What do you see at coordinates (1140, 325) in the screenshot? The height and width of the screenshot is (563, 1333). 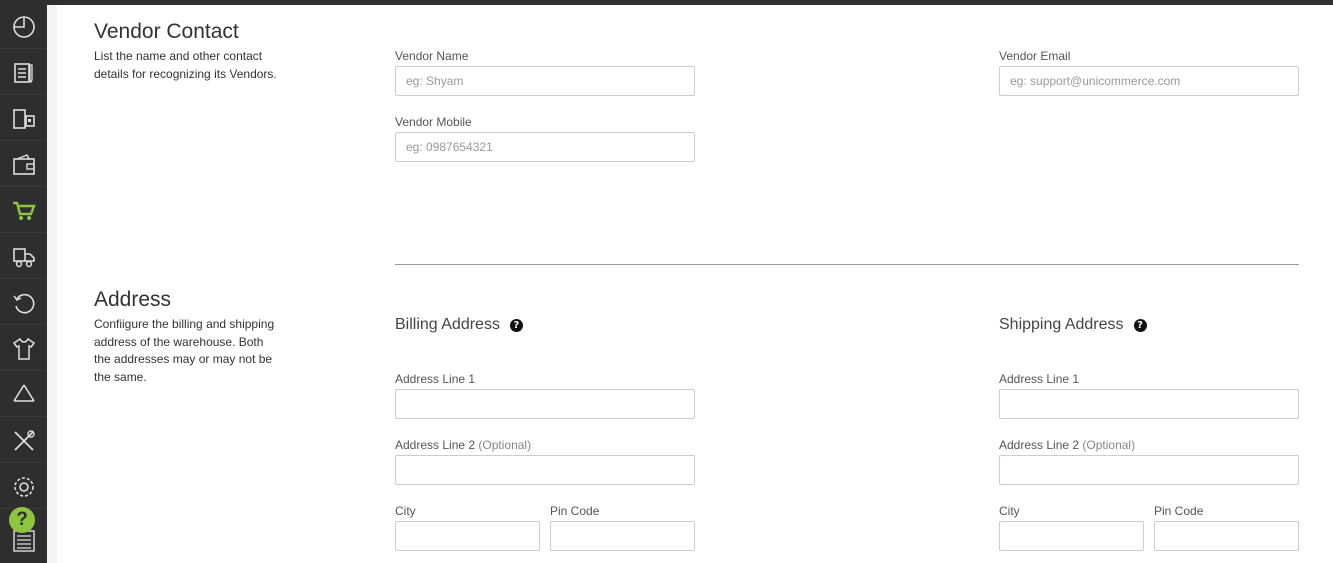 I see `shipping-help-icon: ?` at bounding box center [1140, 325].